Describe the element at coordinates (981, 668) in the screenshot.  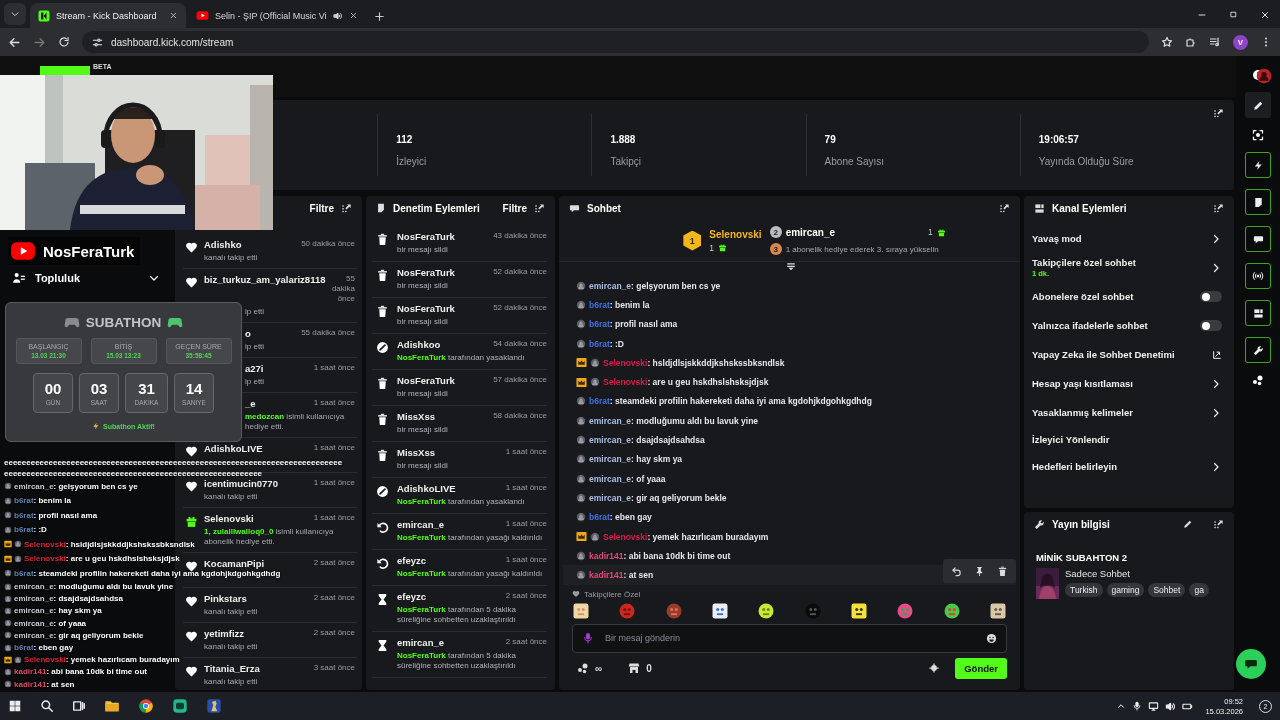
I see `send-button: Gönder` at that location.